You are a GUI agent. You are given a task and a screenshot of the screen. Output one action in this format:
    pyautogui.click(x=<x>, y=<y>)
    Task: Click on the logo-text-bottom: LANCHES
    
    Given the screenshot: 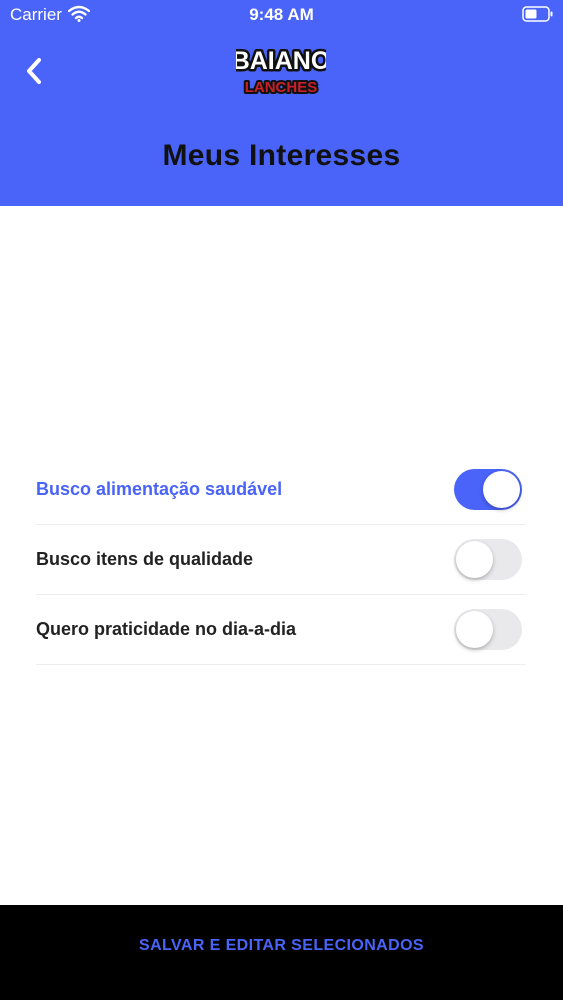 What is the action you would take?
    pyautogui.click(x=281, y=87)
    